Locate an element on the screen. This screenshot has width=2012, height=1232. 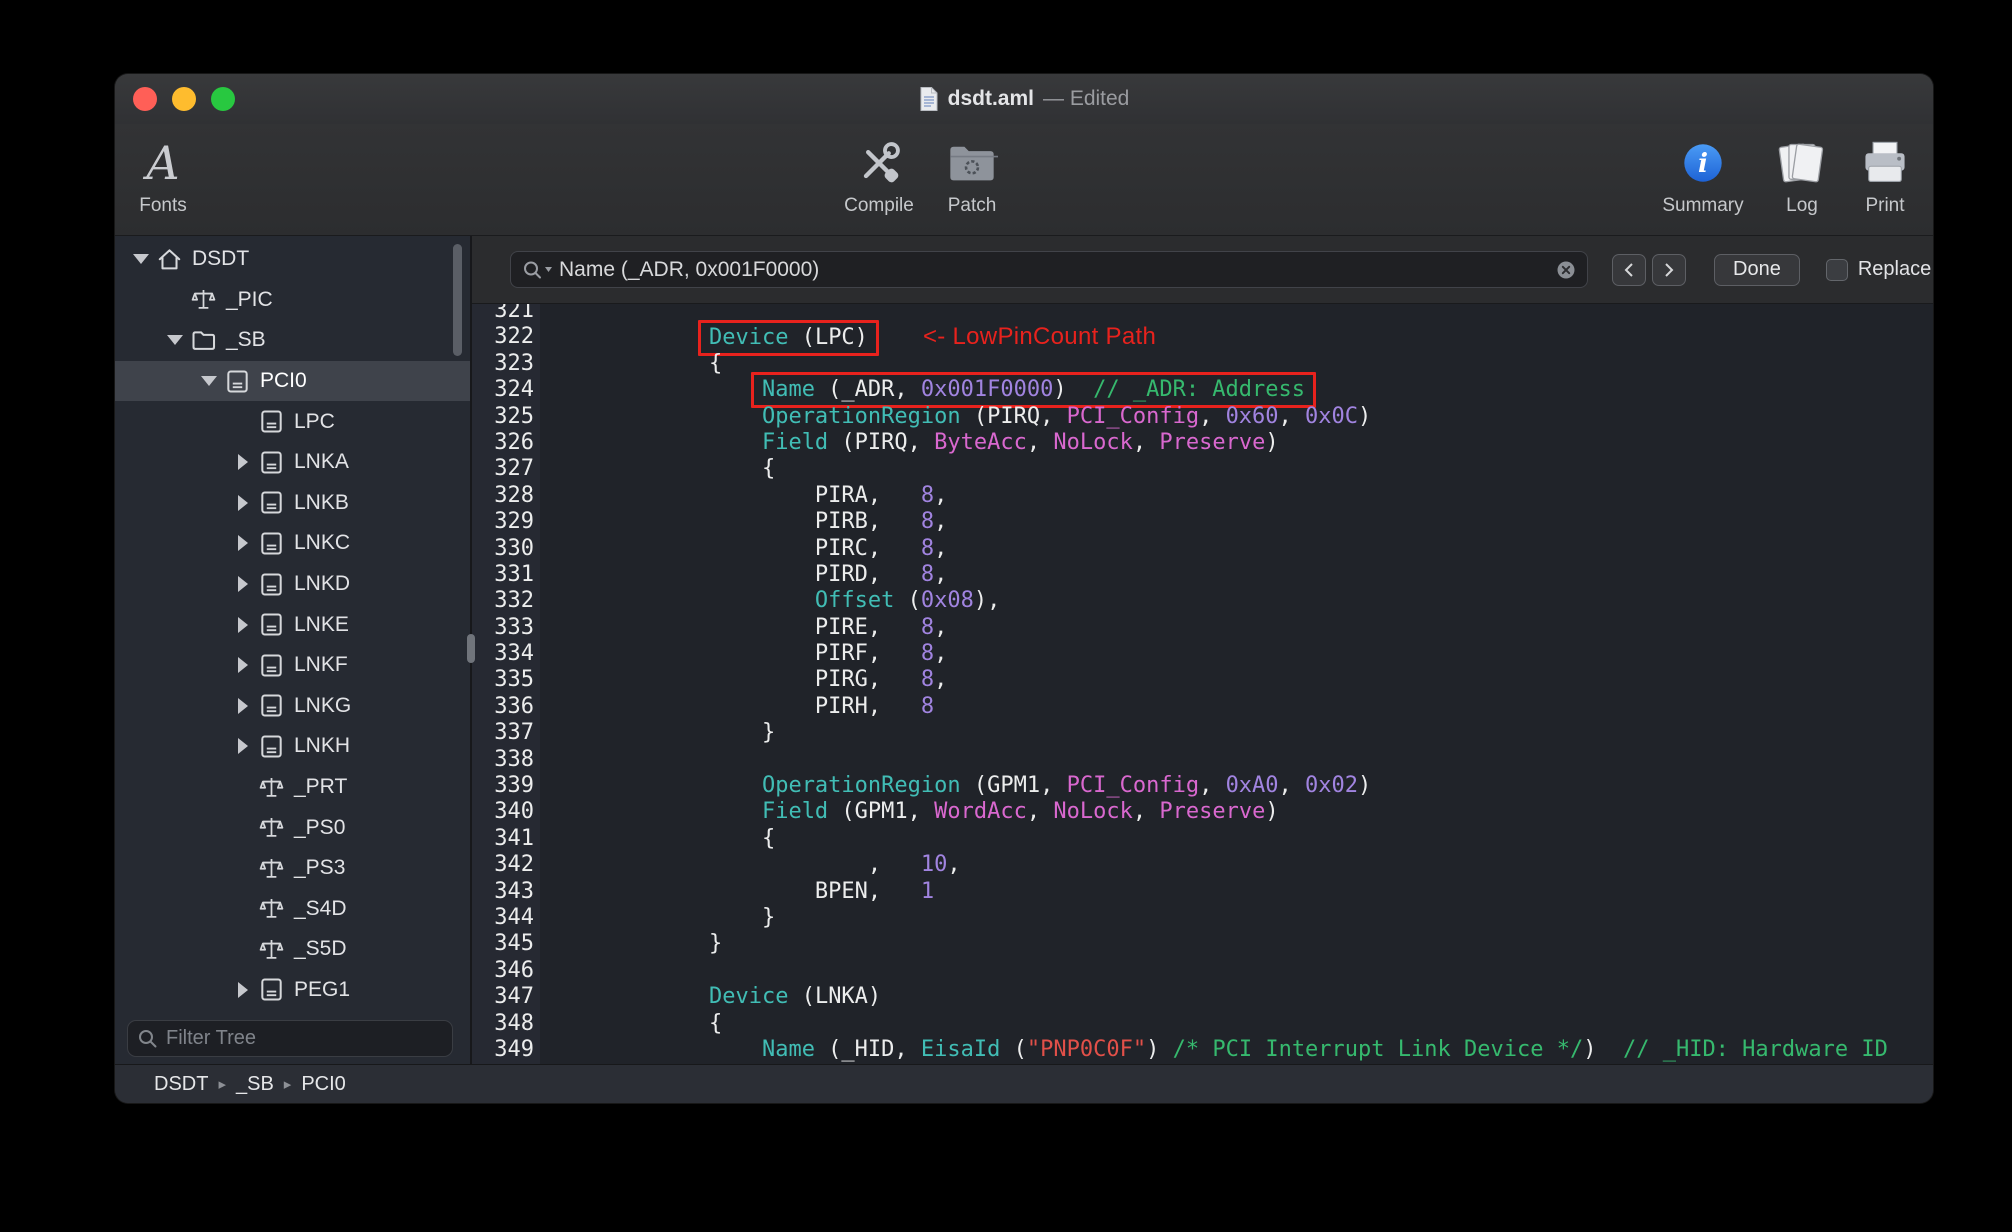
search-field: Name (_ADR, 0x001F0000) is located at coordinates (1049, 269).